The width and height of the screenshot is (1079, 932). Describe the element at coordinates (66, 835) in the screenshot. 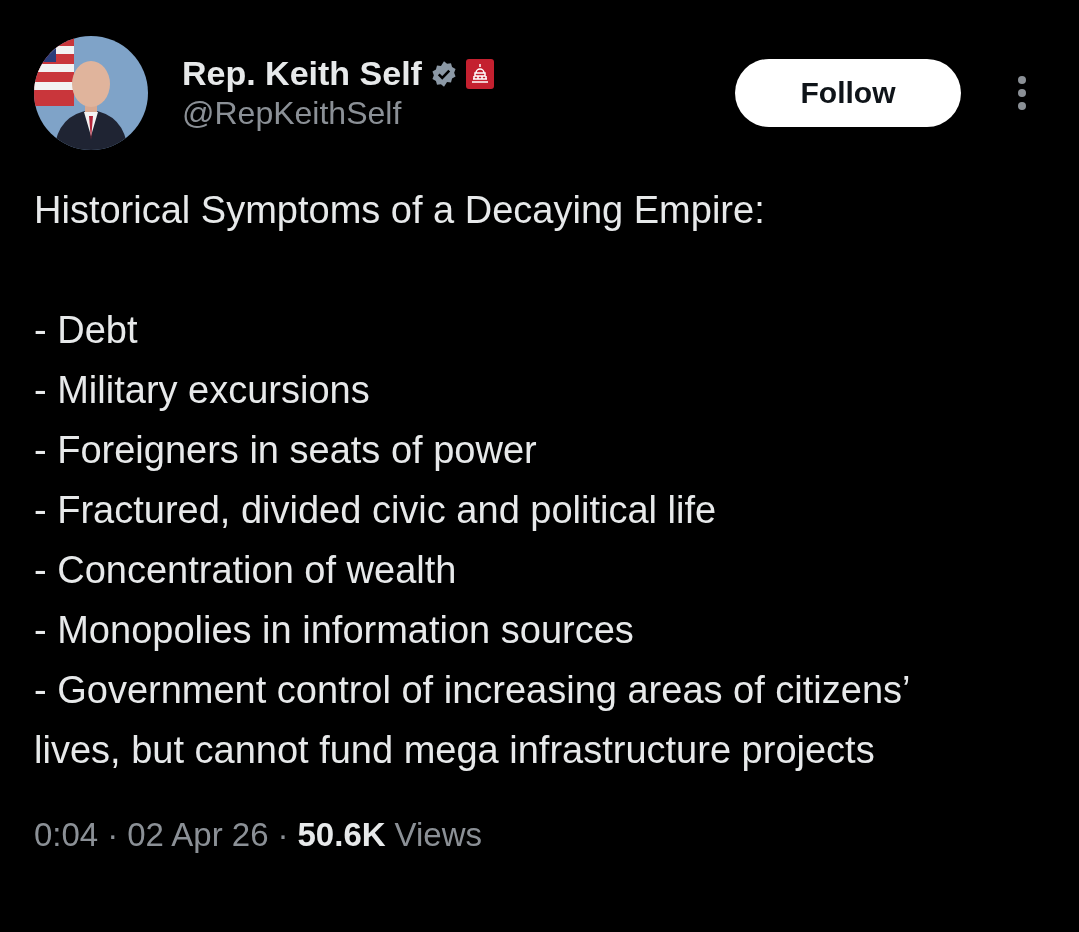

I see `post-time: 0:04` at that location.